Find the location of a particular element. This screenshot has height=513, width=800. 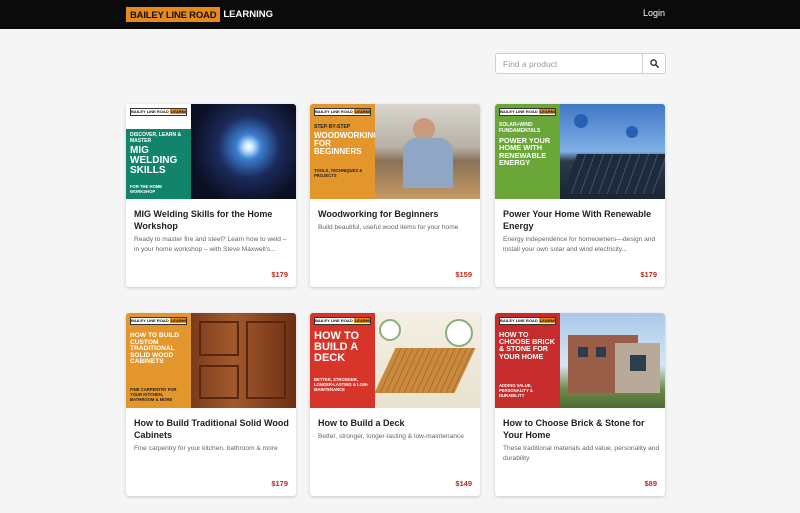

product-search is located at coordinates (580, 63).